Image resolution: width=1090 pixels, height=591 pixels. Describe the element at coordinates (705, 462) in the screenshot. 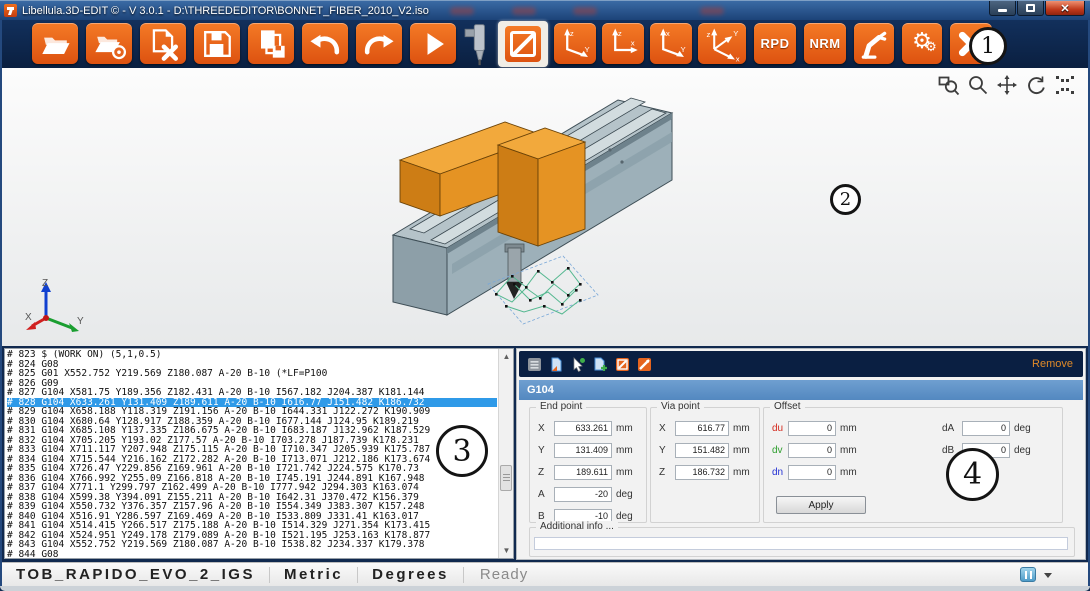

I see `via-point-fieldset: Via point X mm Y mm Z mm` at that location.